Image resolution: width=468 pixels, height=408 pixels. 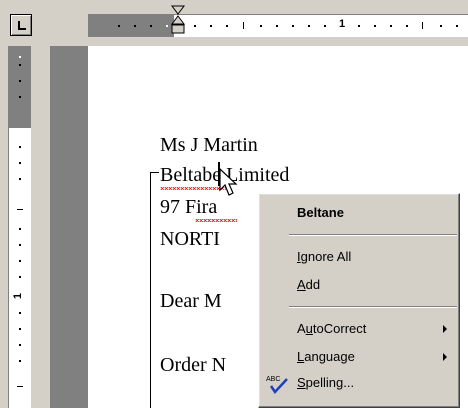 I want to click on spelling-icon-text: ABC, so click(x=273, y=379).